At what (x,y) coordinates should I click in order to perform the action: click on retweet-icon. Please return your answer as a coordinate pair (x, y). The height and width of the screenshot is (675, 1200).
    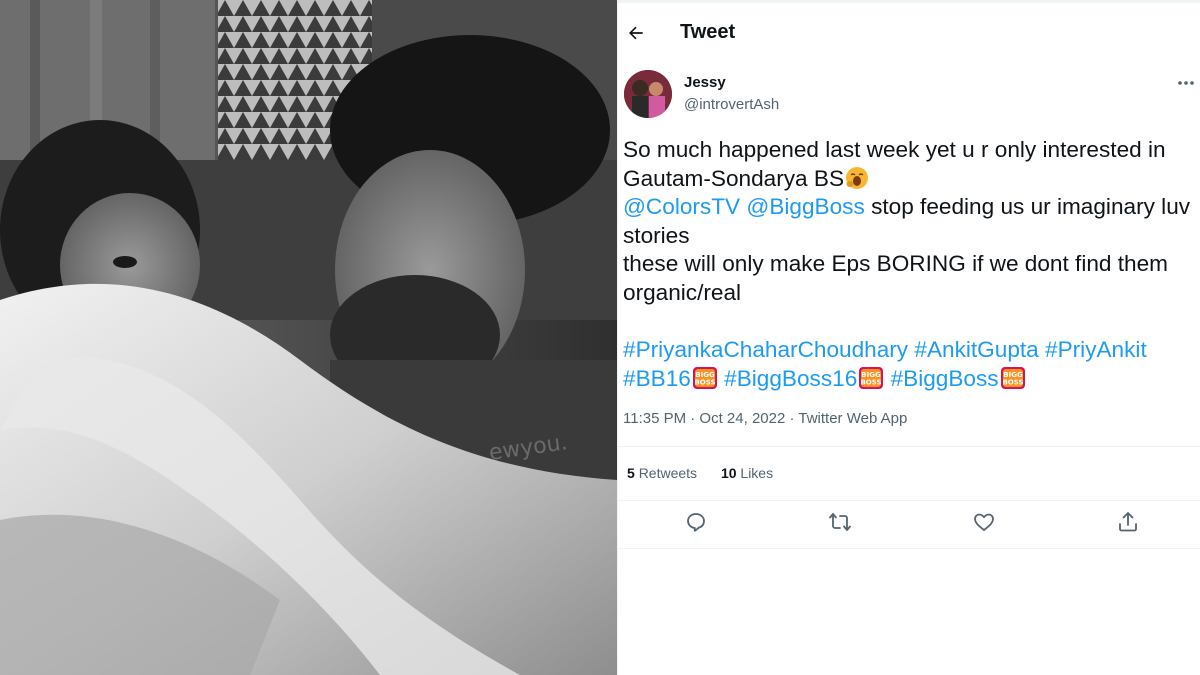
    Looking at the image, I should click on (840, 522).